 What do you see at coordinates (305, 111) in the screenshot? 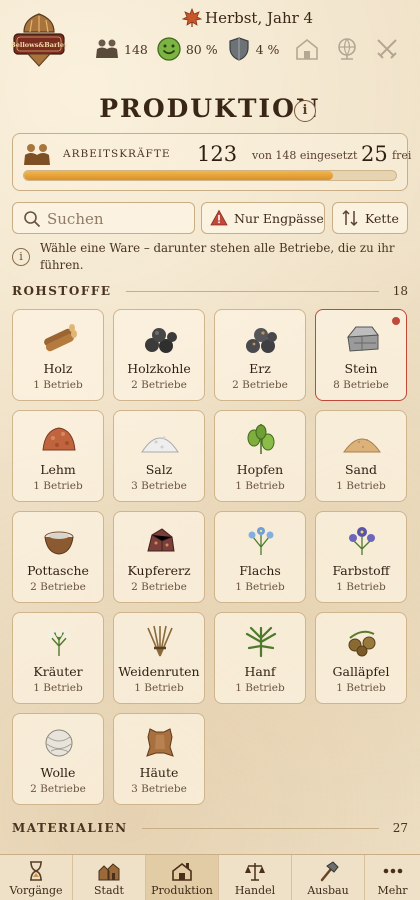
I see `info-button: i` at bounding box center [305, 111].